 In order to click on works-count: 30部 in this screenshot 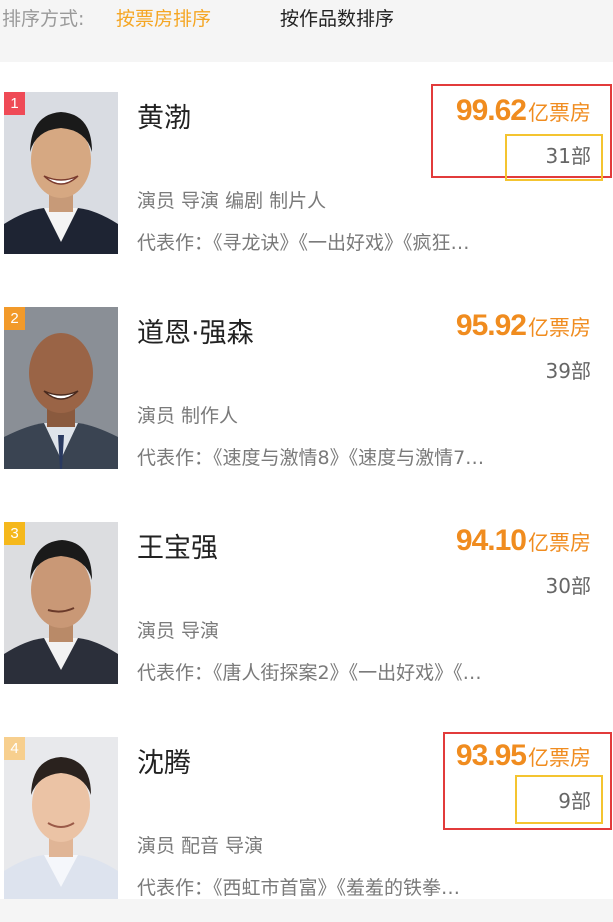, I will do `click(568, 586)`.